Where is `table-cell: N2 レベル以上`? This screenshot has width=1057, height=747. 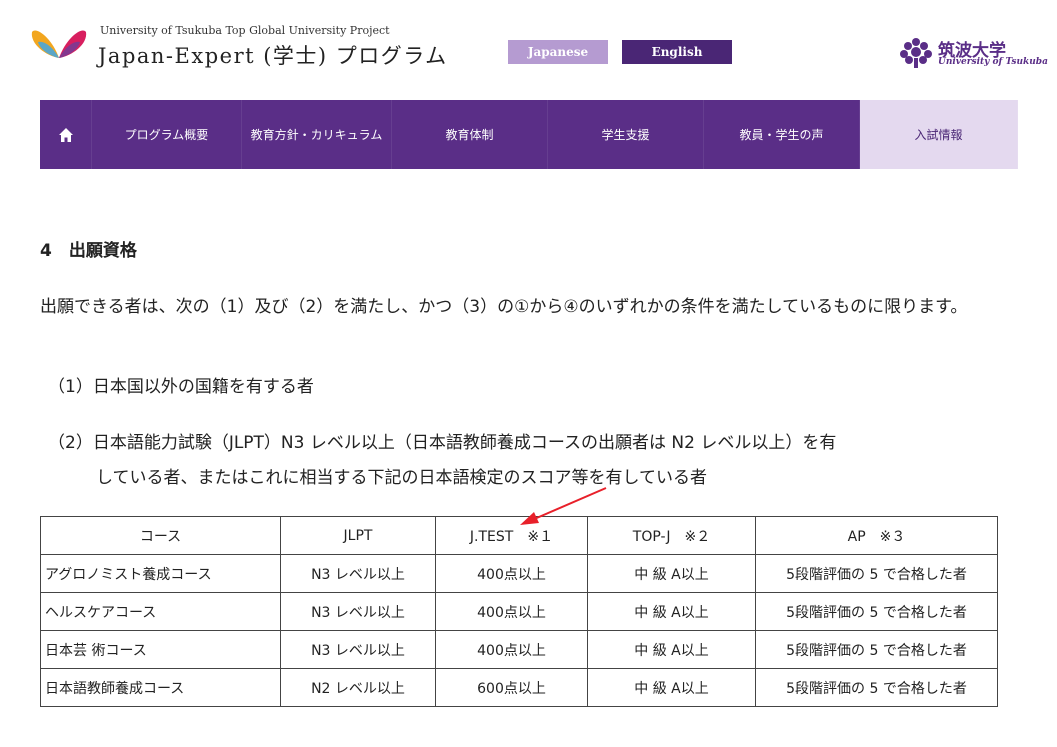 table-cell: N2 レベル以上 is located at coordinates (358, 687).